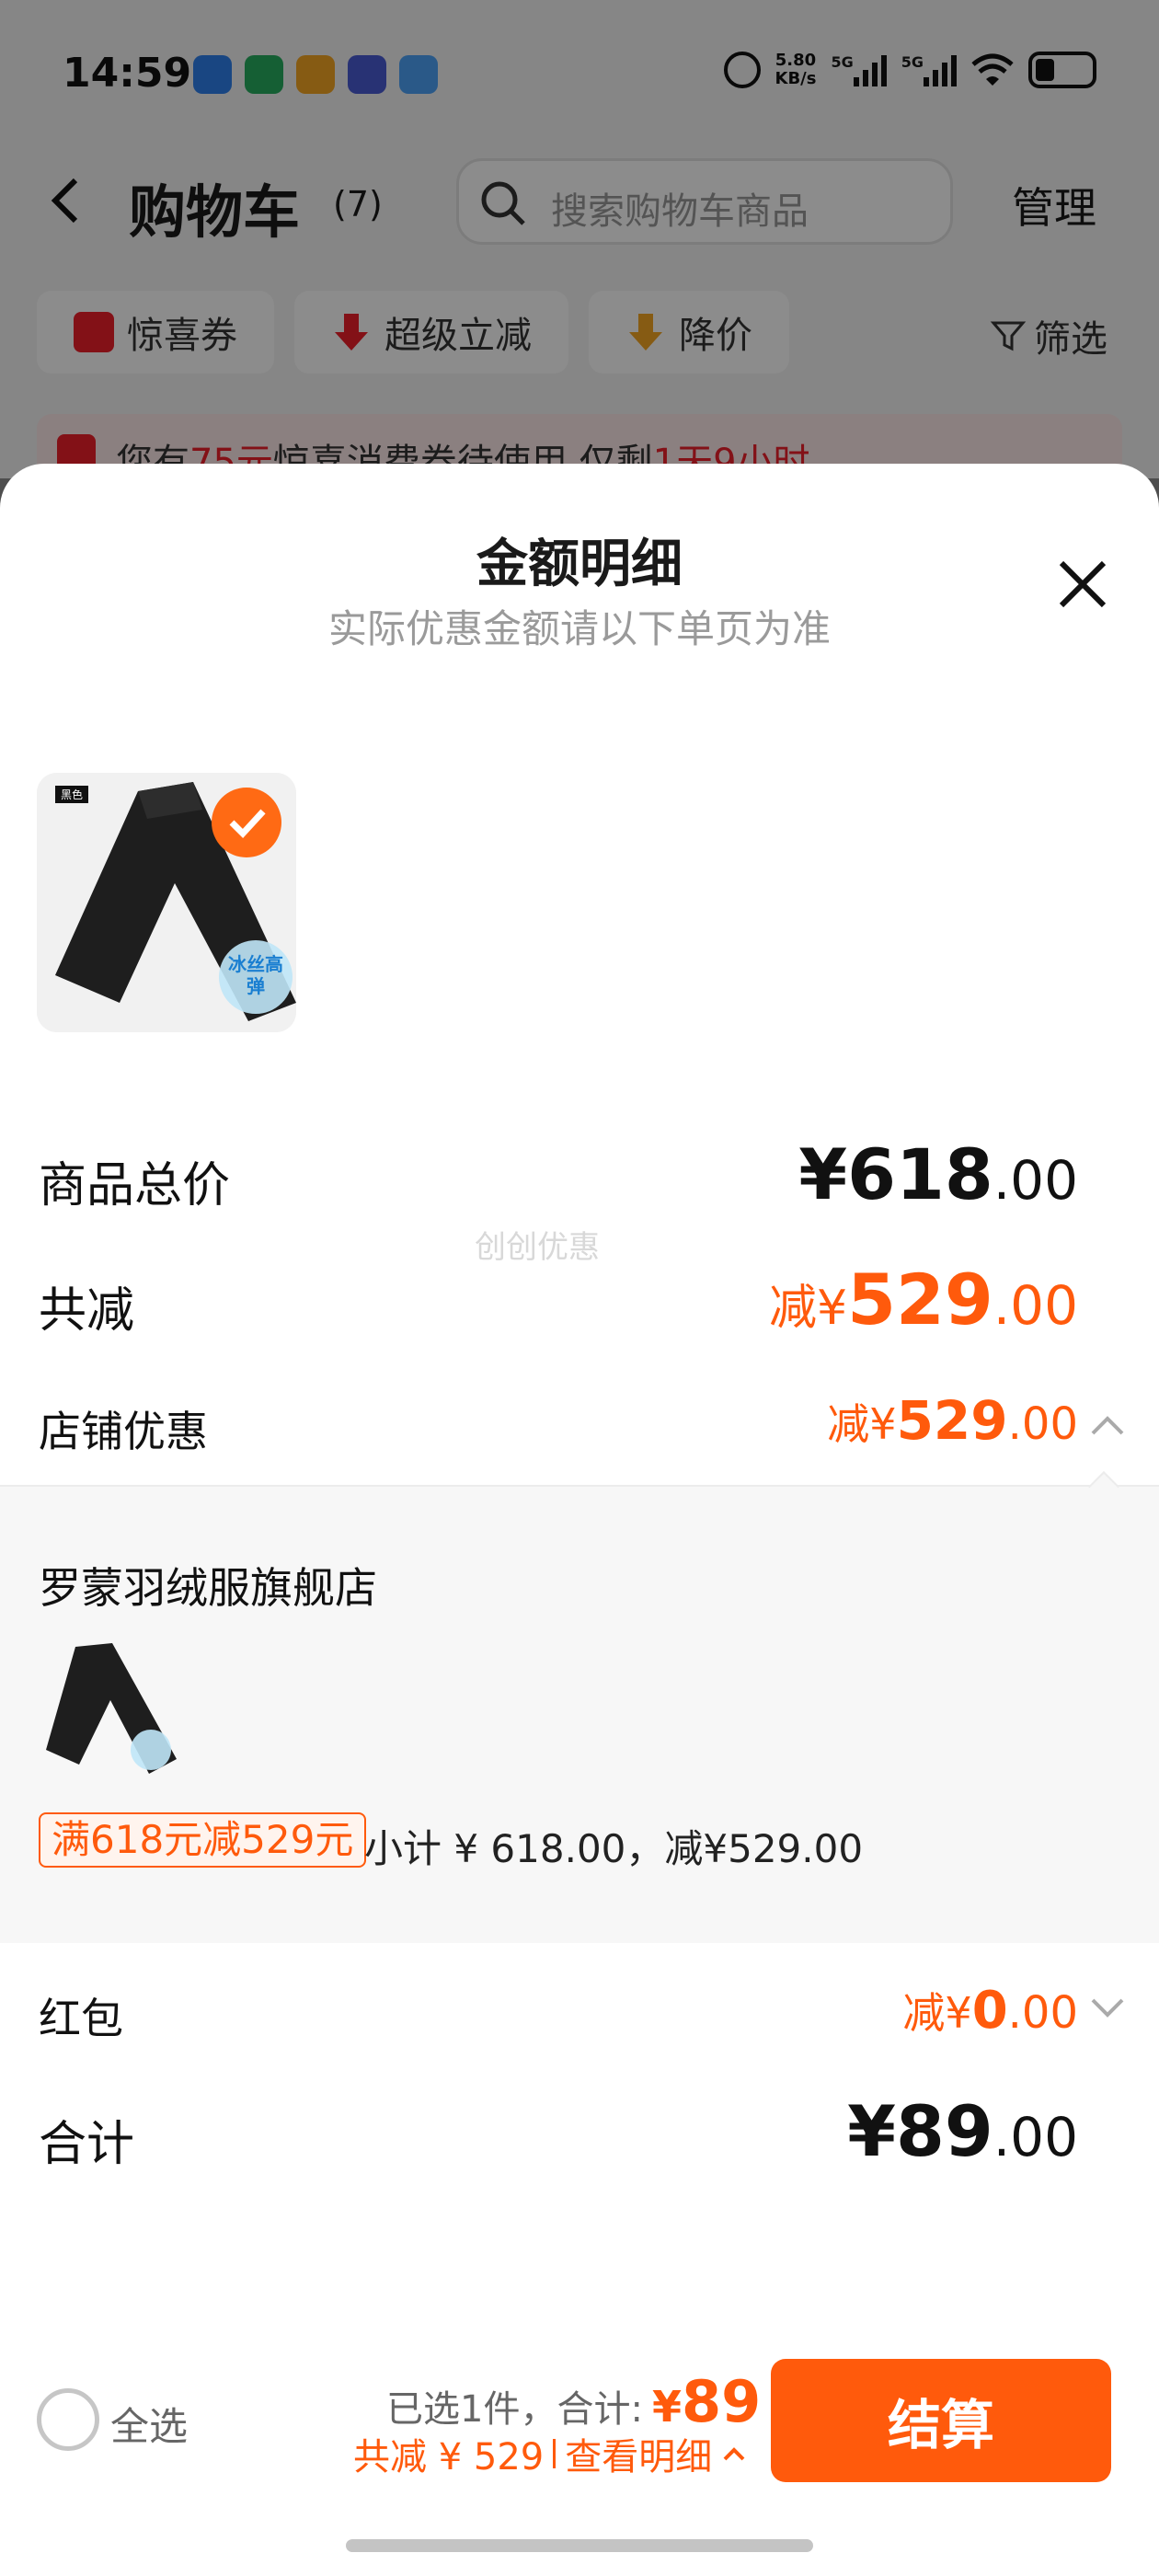 The image size is (1159, 2576). I want to click on red-packet-value: 减¥0.00, so click(990, 2010).